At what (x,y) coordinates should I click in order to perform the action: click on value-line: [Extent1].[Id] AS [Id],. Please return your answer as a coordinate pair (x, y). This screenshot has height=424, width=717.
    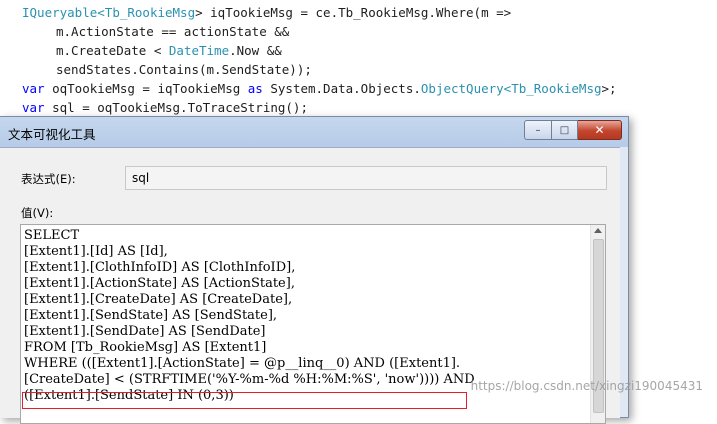
    Looking at the image, I should click on (96, 251).